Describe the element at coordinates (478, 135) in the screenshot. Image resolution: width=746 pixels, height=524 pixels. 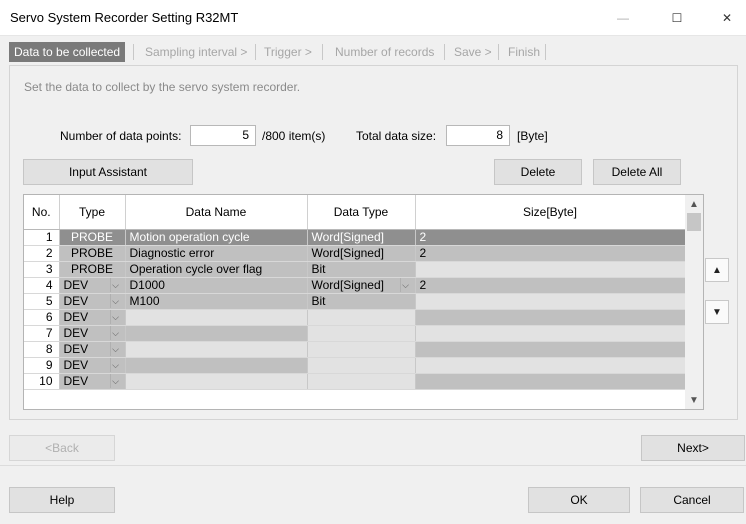
I see `total-size-value: 8` at that location.